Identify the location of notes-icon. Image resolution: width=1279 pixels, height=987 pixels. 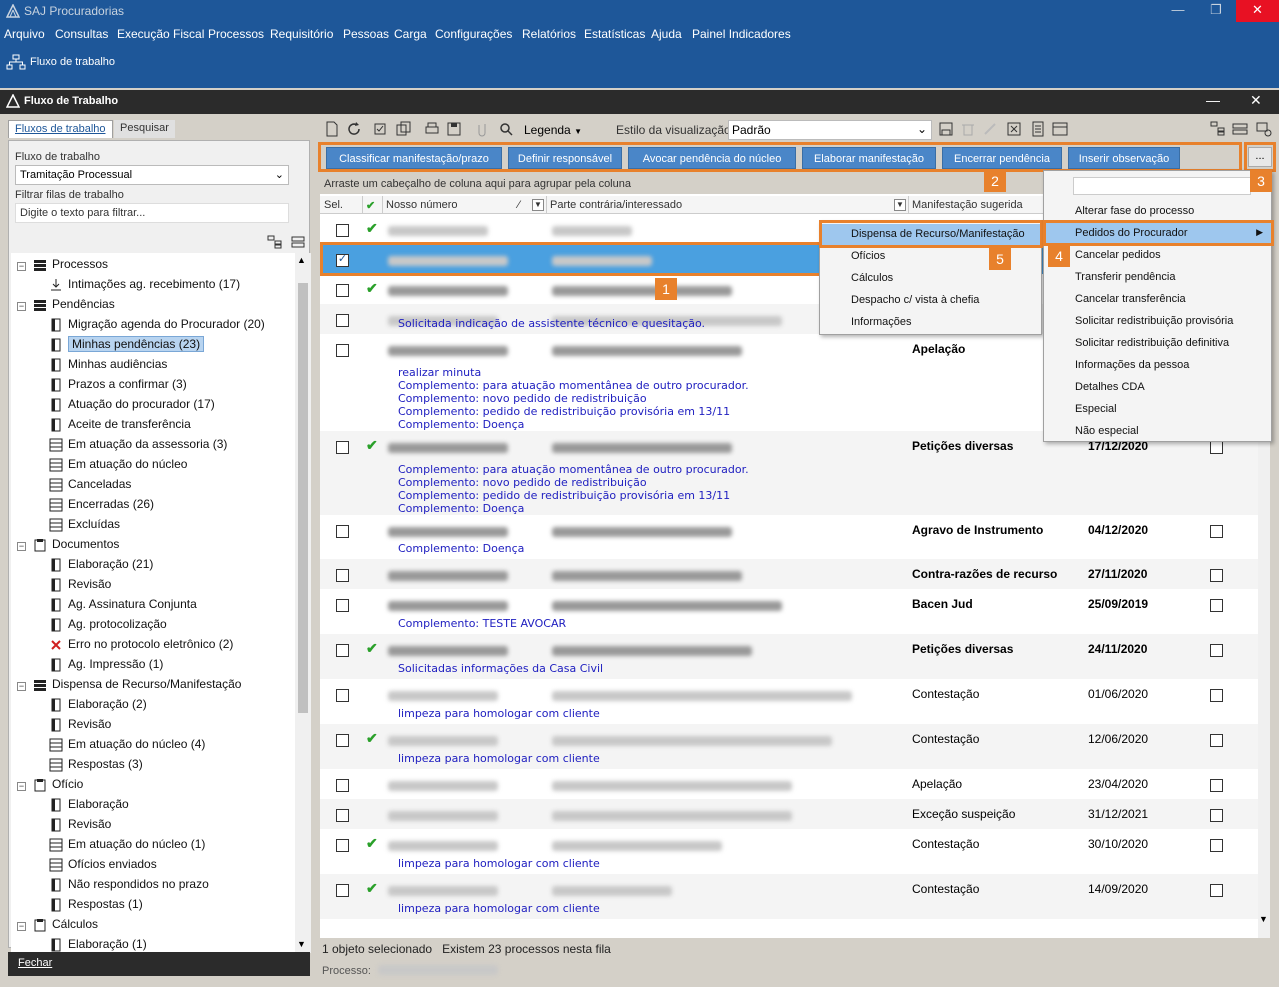
(1038, 129).